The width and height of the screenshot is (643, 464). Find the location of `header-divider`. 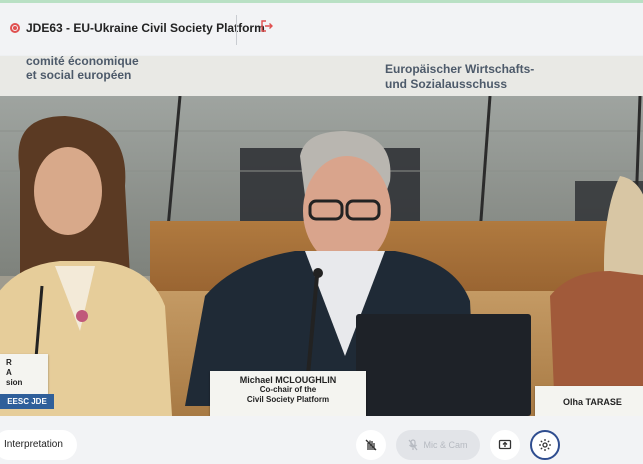

header-divider is located at coordinates (236, 30).